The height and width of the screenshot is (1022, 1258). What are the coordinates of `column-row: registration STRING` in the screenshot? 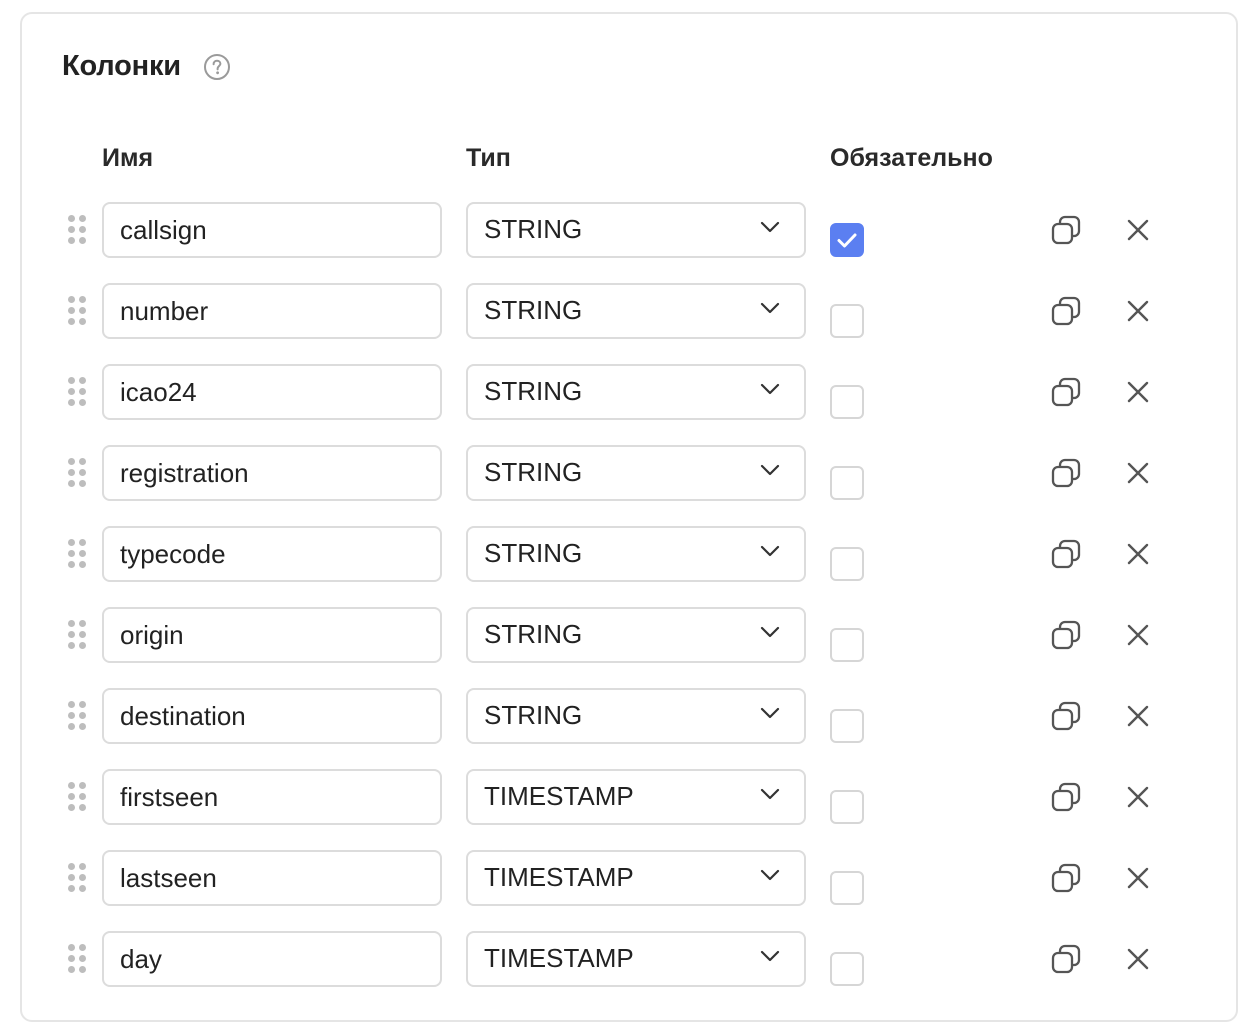 It's located at (629, 473).